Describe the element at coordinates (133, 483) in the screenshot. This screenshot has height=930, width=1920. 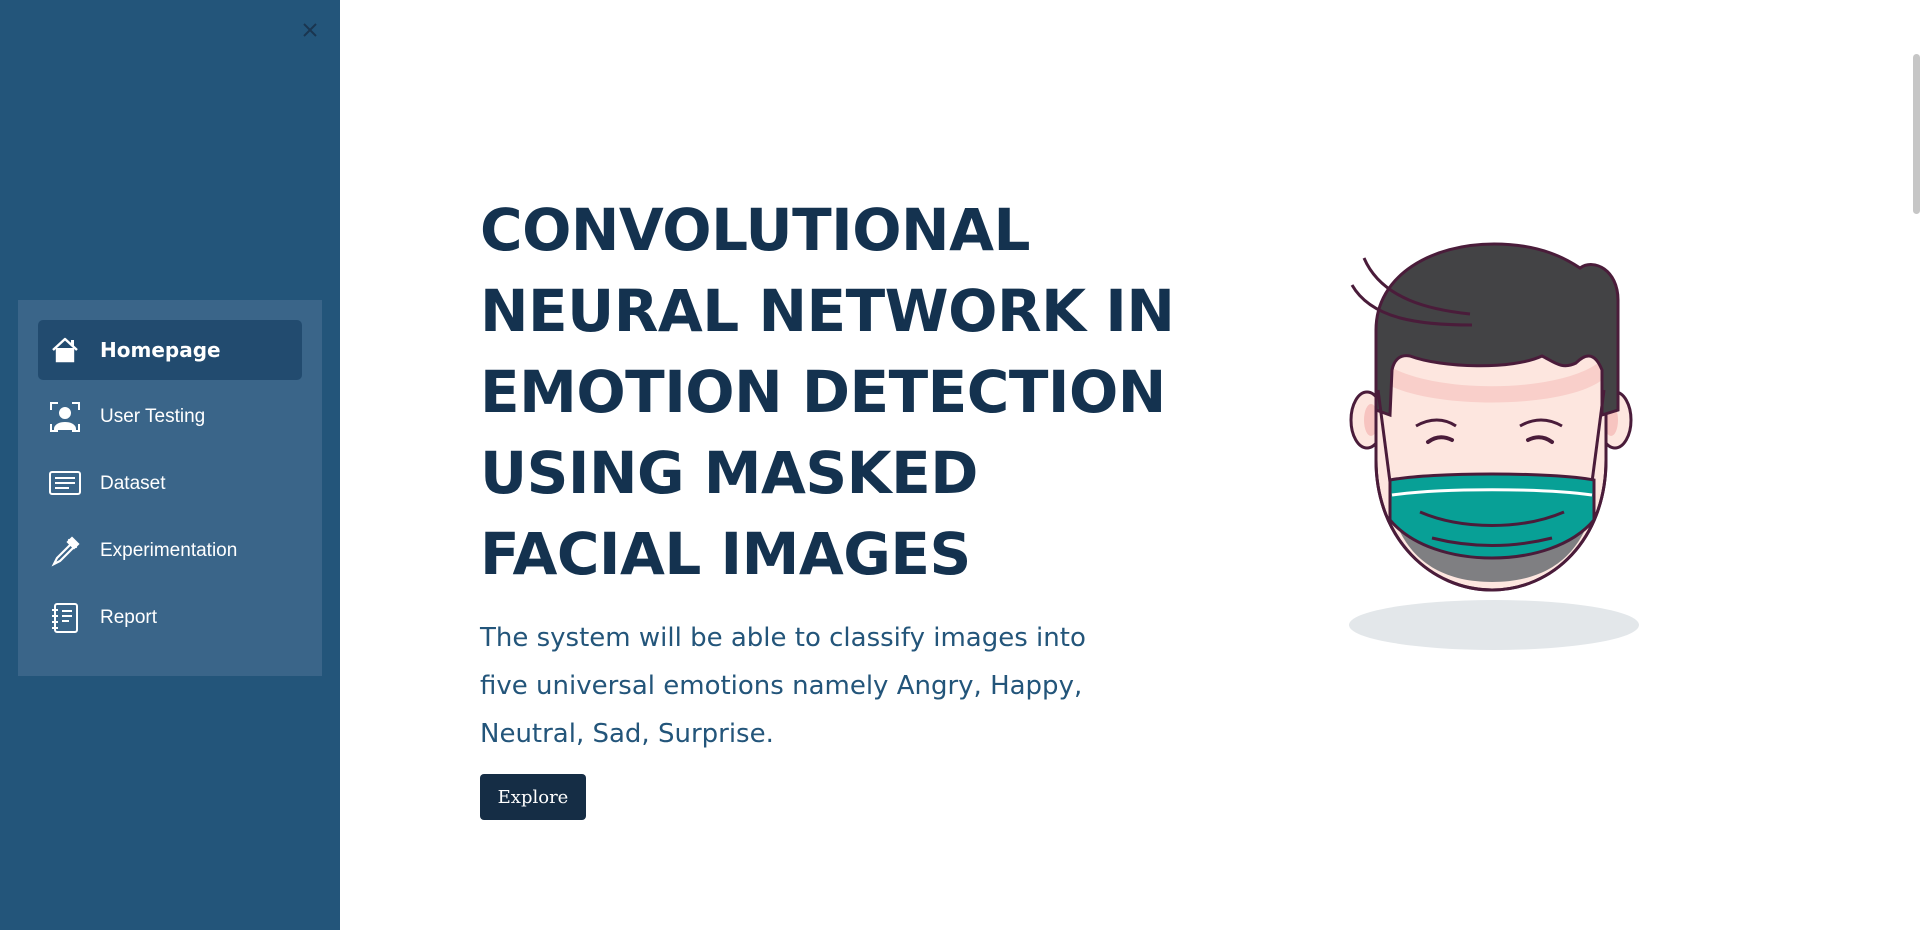
I see `sidebar-item-label: Dataset` at that location.